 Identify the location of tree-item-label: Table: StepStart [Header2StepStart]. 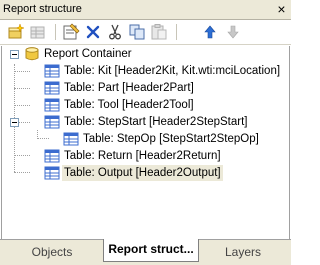
(156, 122).